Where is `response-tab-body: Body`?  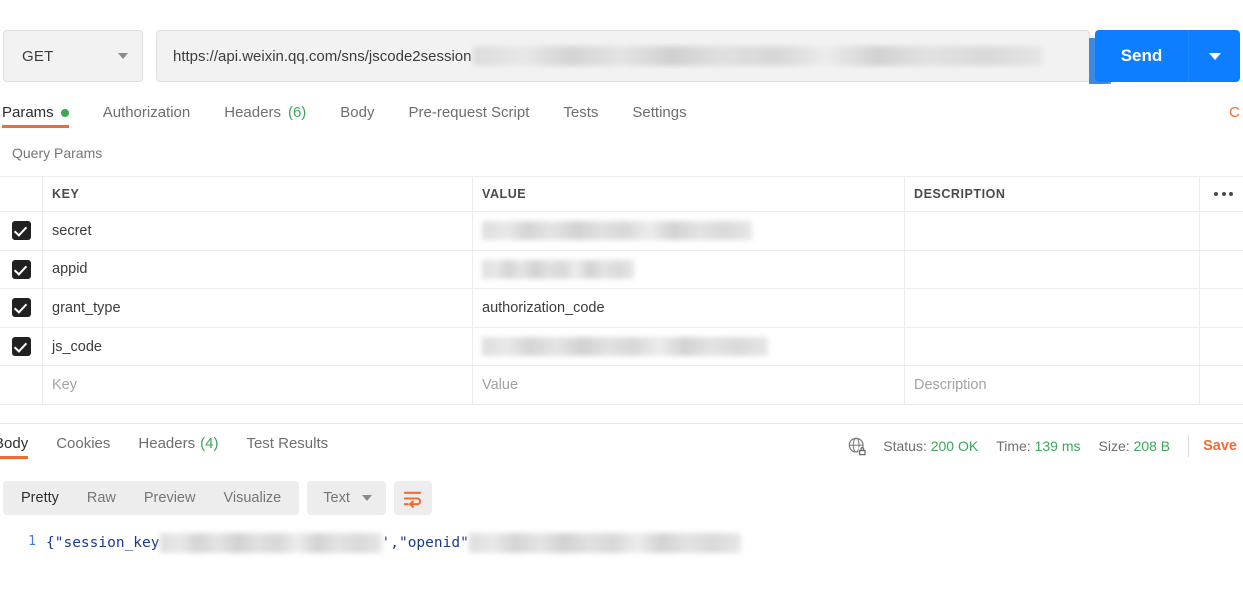 response-tab-body: Body is located at coordinates (14, 447).